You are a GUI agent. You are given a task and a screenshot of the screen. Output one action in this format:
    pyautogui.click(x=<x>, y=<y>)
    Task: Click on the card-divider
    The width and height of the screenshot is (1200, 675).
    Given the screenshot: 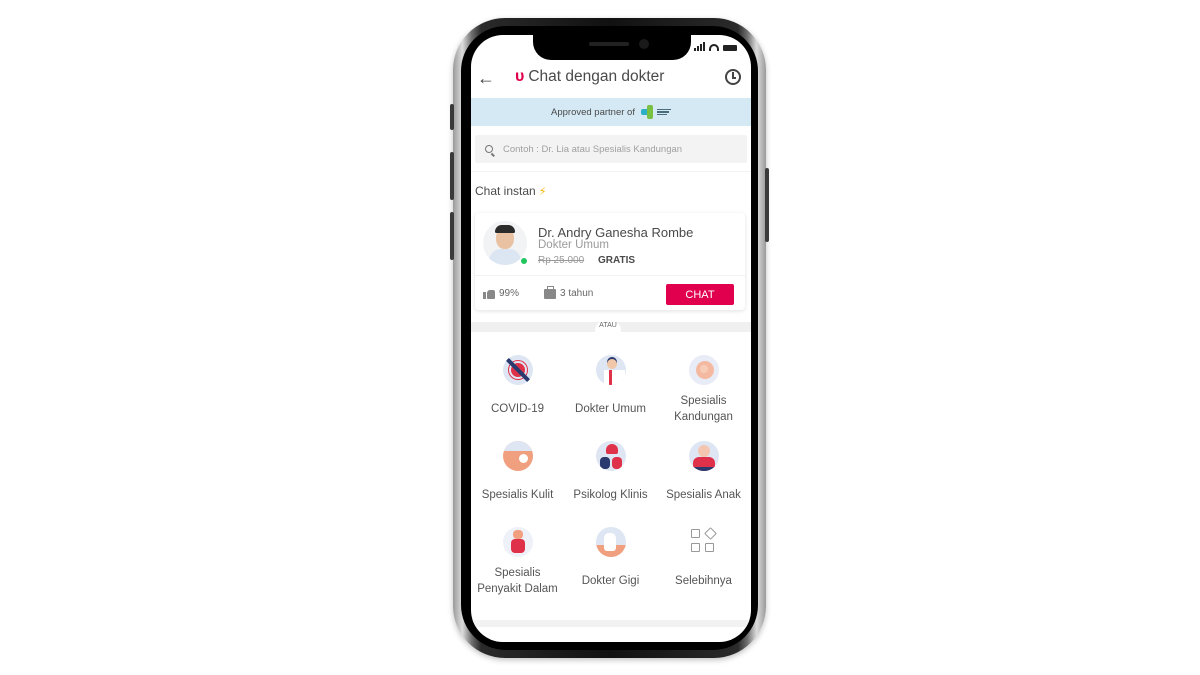 What is the action you would take?
    pyautogui.click(x=610, y=275)
    